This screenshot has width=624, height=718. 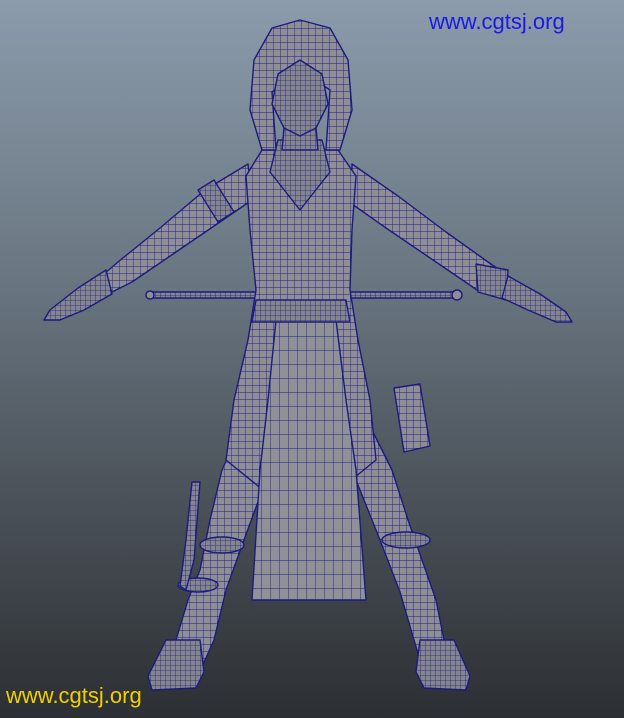 I want to click on hip-pouch, so click(x=412, y=418).